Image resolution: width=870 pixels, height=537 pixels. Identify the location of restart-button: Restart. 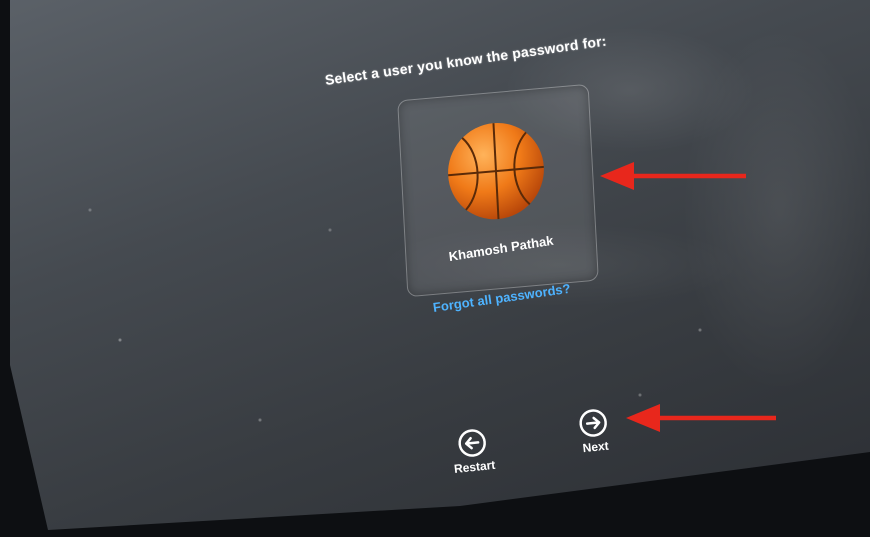
(473, 450).